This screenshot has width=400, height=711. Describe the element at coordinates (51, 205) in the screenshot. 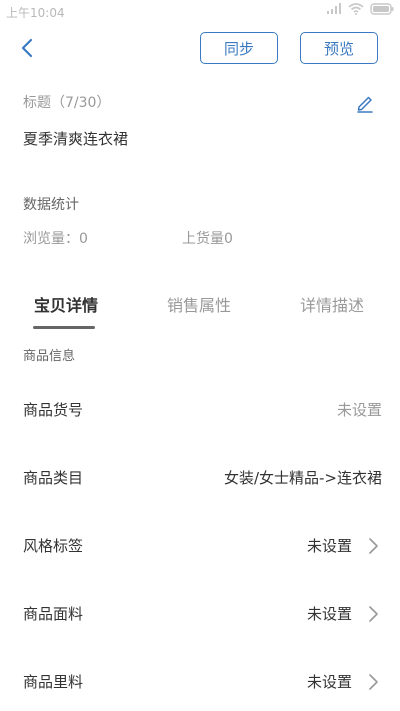

I see `stats-label: 数据统计` at that location.